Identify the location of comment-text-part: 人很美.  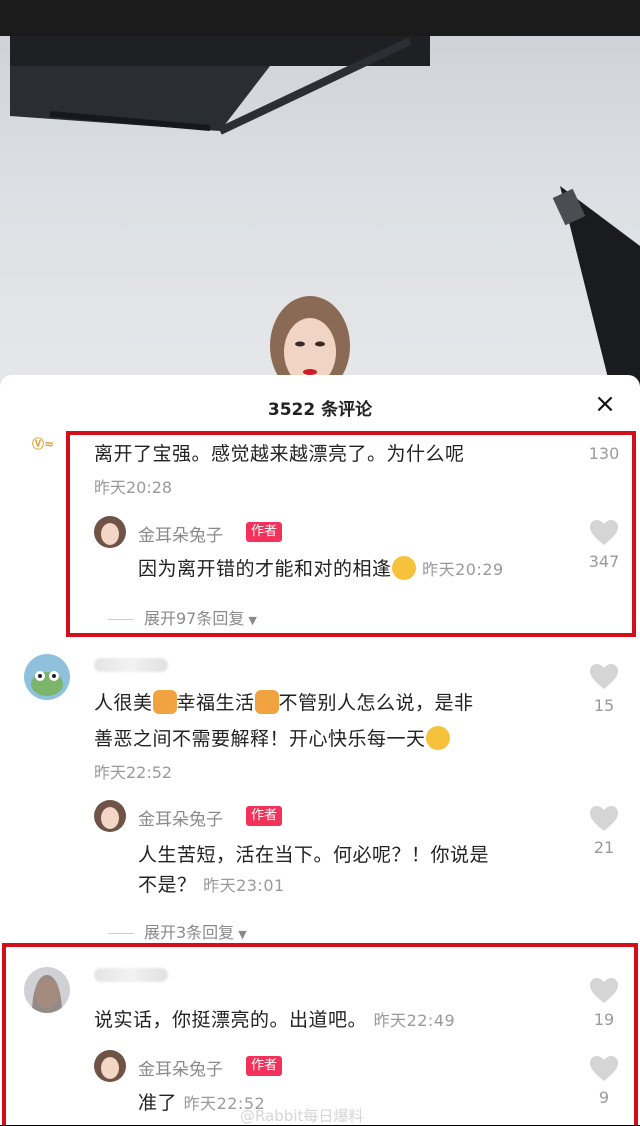
(123, 703).